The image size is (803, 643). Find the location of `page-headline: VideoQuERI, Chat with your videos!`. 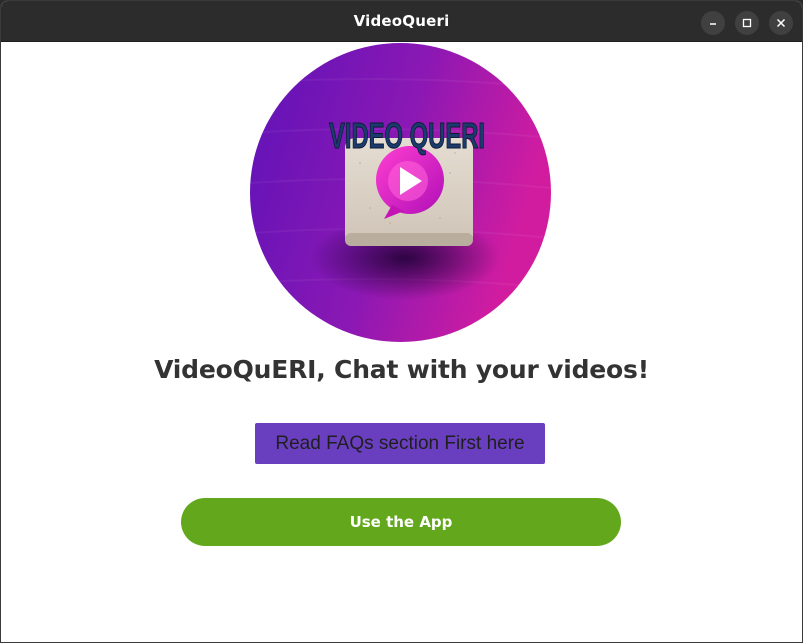

page-headline: VideoQuERI, Chat with your videos! is located at coordinates (401, 369).